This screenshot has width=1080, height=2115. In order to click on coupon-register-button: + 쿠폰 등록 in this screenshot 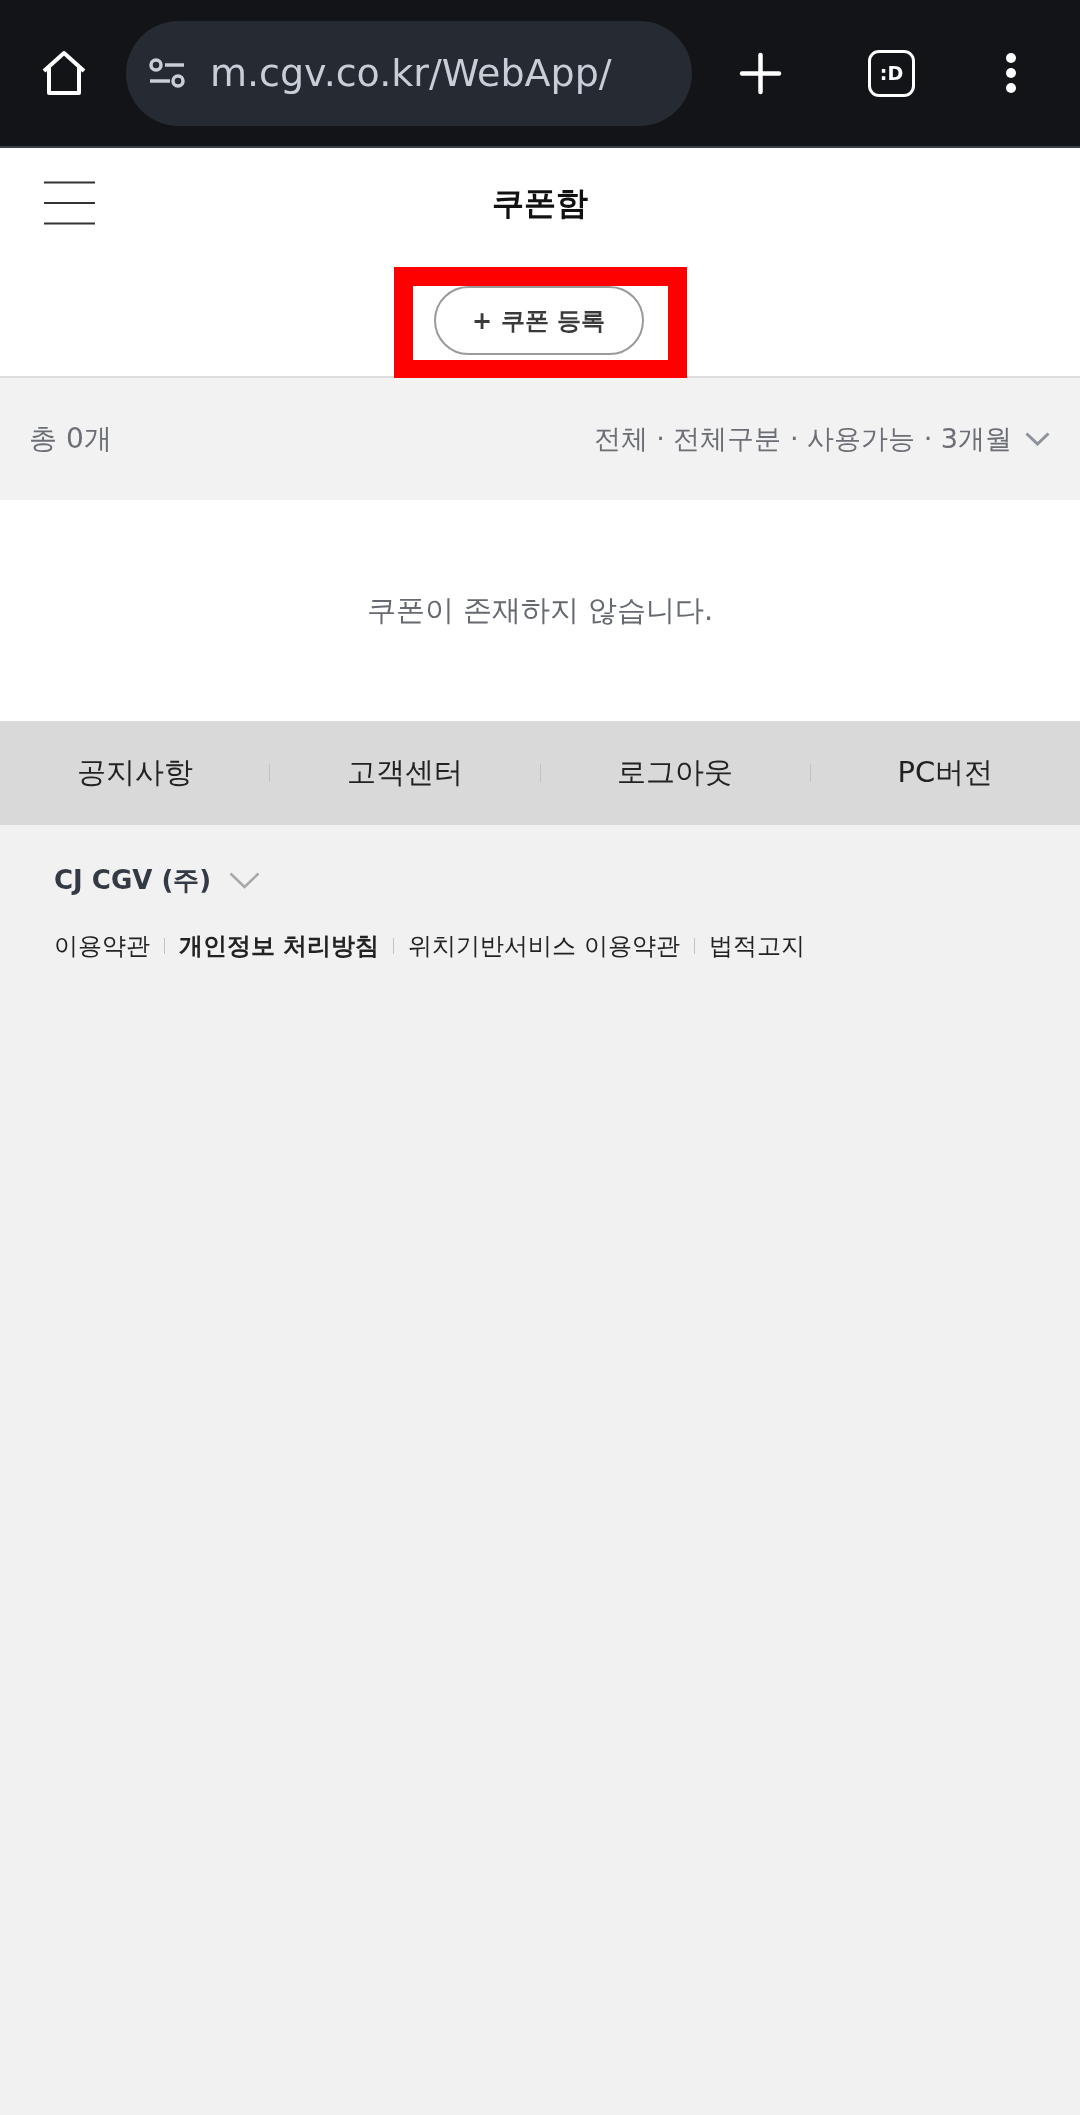, I will do `click(538, 320)`.